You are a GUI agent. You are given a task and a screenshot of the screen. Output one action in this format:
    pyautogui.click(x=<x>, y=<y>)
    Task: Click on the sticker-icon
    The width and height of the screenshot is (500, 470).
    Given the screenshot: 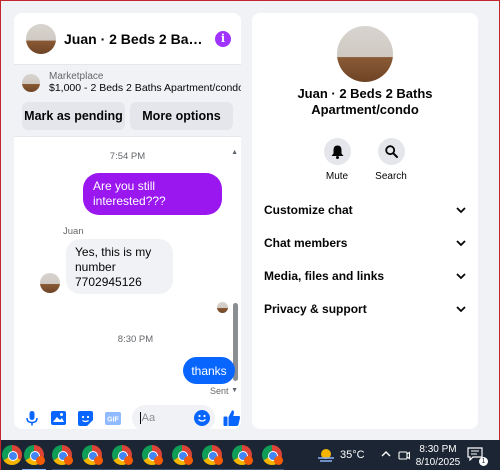 What is the action you would take?
    pyautogui.click(x=86, y=418)
    